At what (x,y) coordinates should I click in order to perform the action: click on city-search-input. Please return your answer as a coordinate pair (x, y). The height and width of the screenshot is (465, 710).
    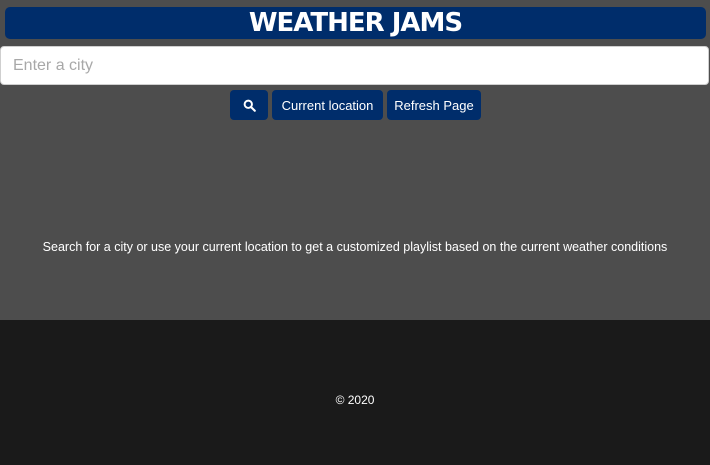
    Looking at the image, I should click on (354, 65).